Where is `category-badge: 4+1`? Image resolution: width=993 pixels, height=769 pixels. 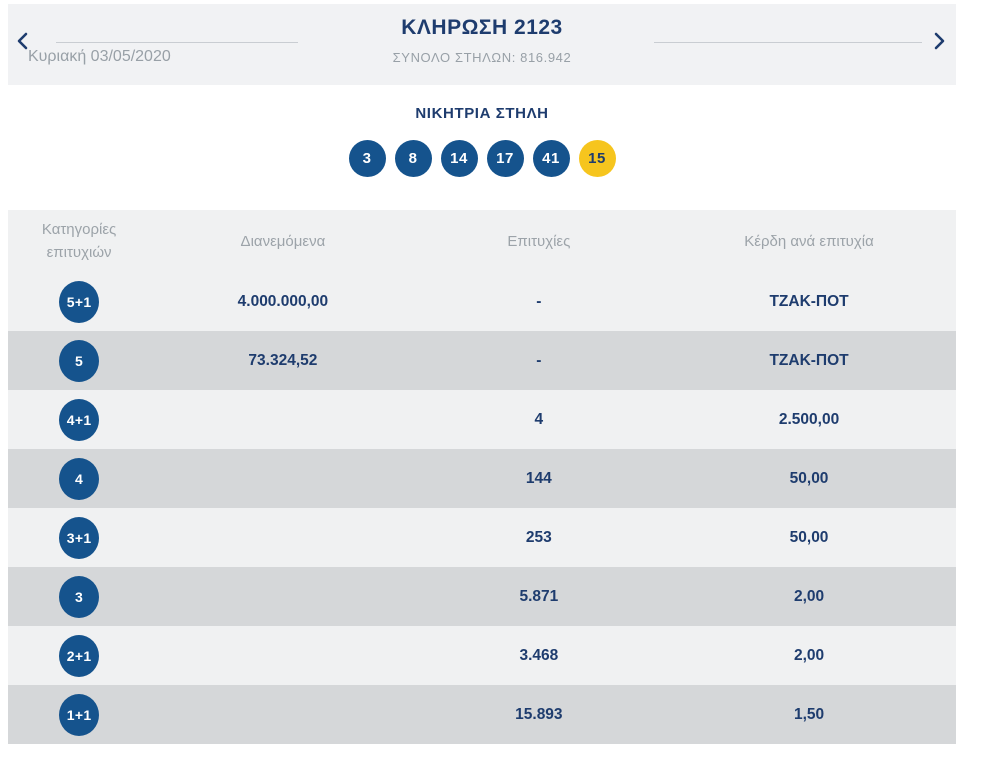 category-badge: 4+1 is located at coordinates (79, 419).